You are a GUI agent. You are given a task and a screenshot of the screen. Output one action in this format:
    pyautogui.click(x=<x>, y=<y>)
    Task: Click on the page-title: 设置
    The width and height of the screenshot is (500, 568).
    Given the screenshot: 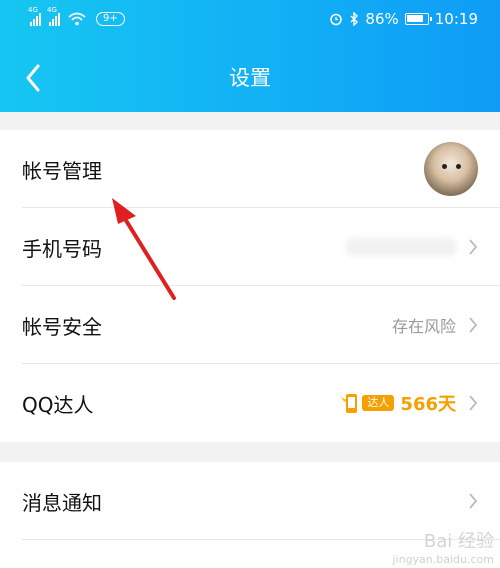 What is the action you would take?
    pyautogui.click(x=250, y=78)
    